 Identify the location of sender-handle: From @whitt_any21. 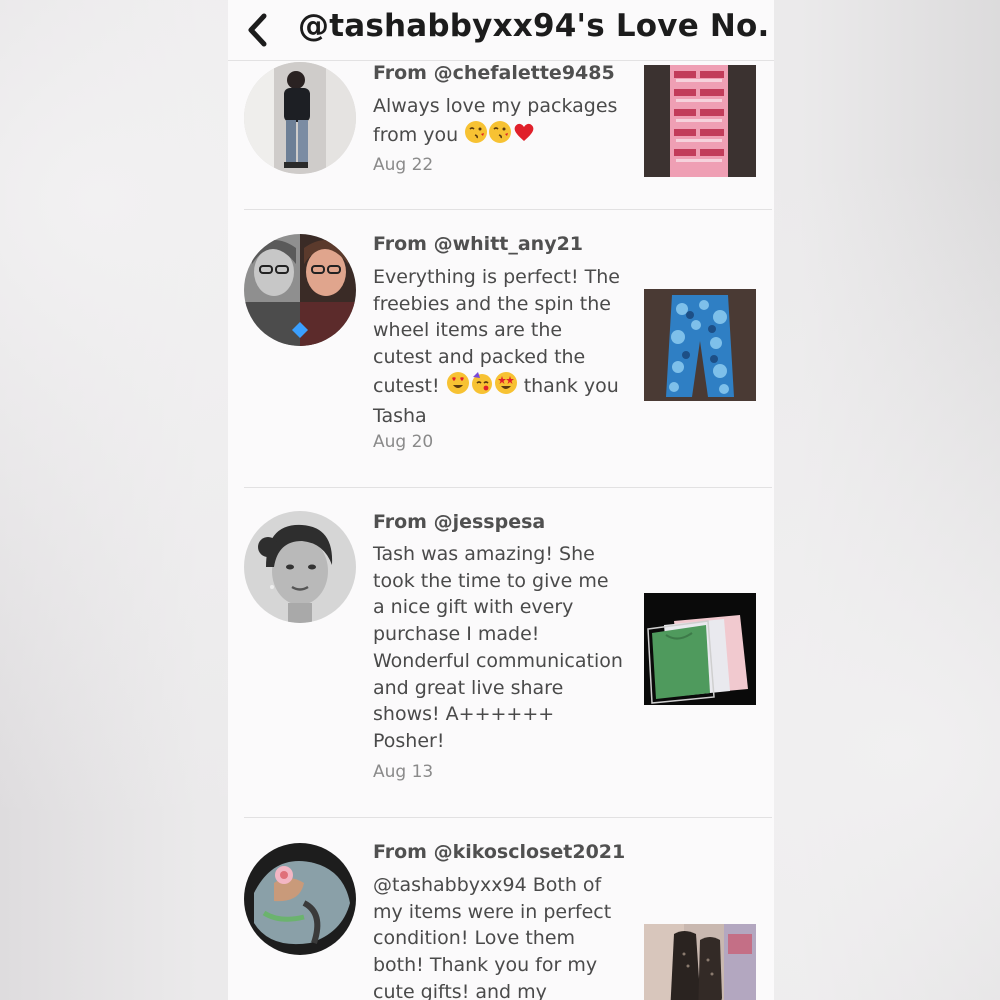
(478, 244).